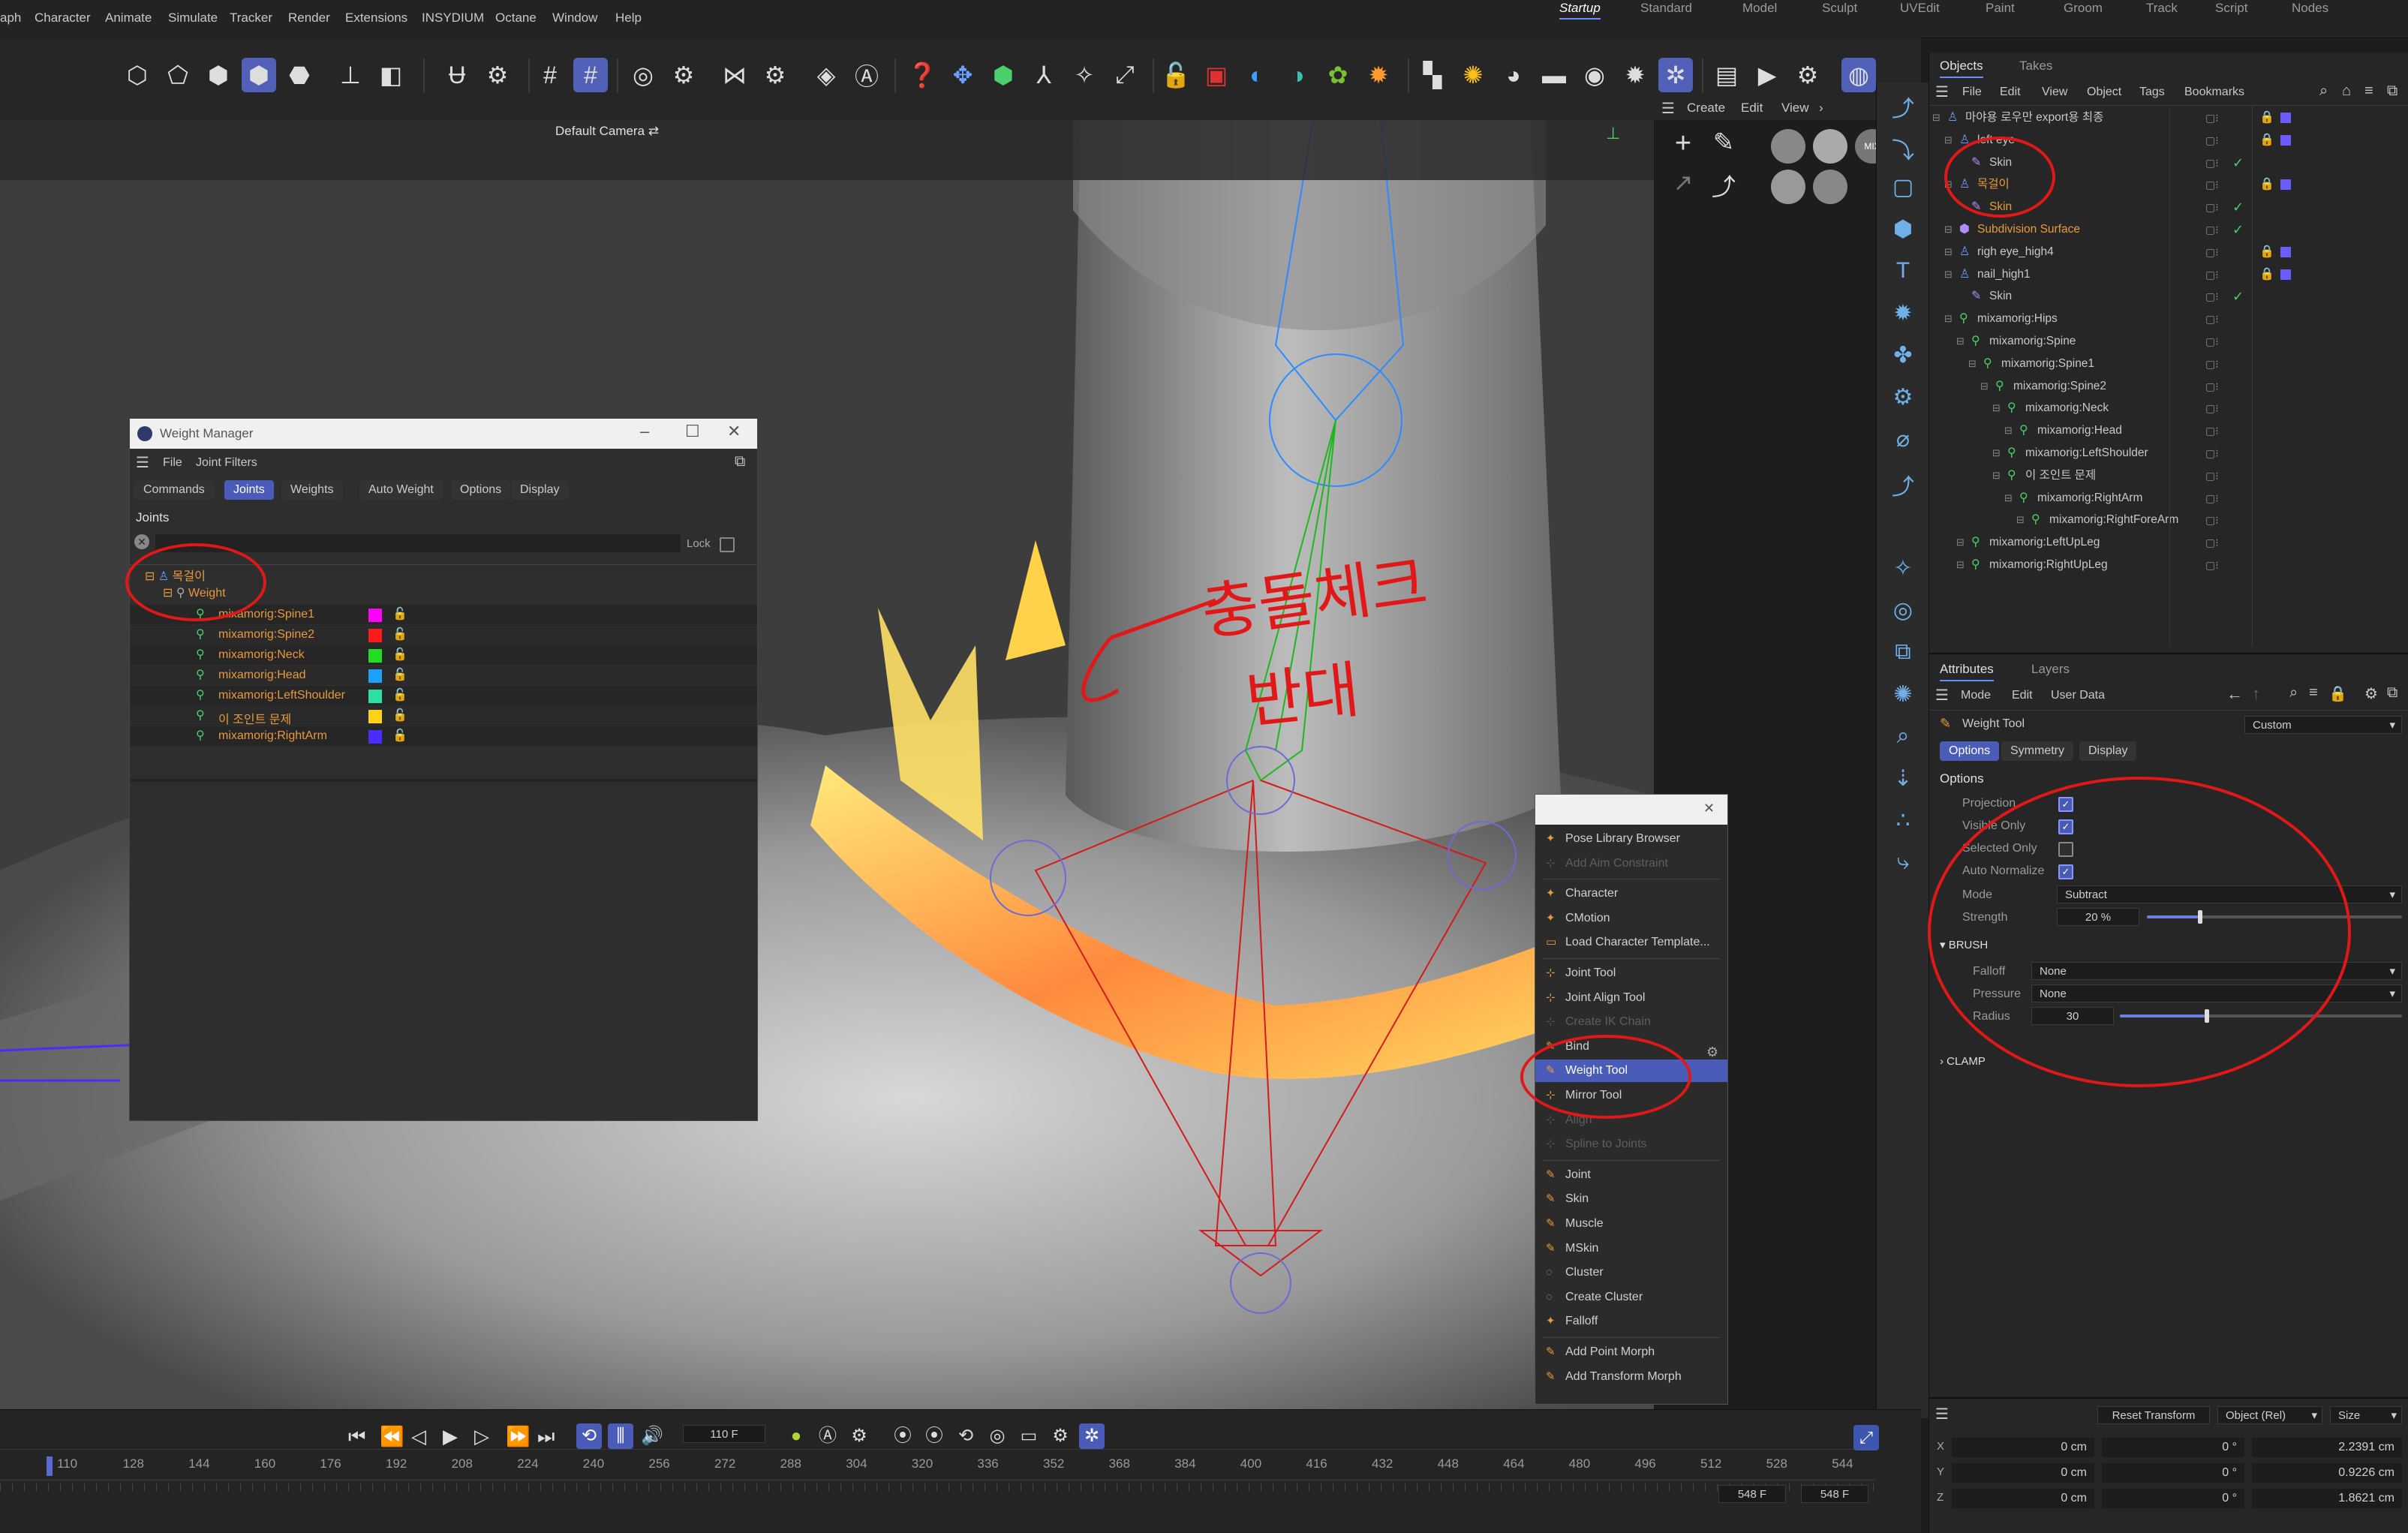 This screenshot has width=2408, height=1533. I want to click on object-mode-sidebar-icon: ⬢, so click(1903, 232).